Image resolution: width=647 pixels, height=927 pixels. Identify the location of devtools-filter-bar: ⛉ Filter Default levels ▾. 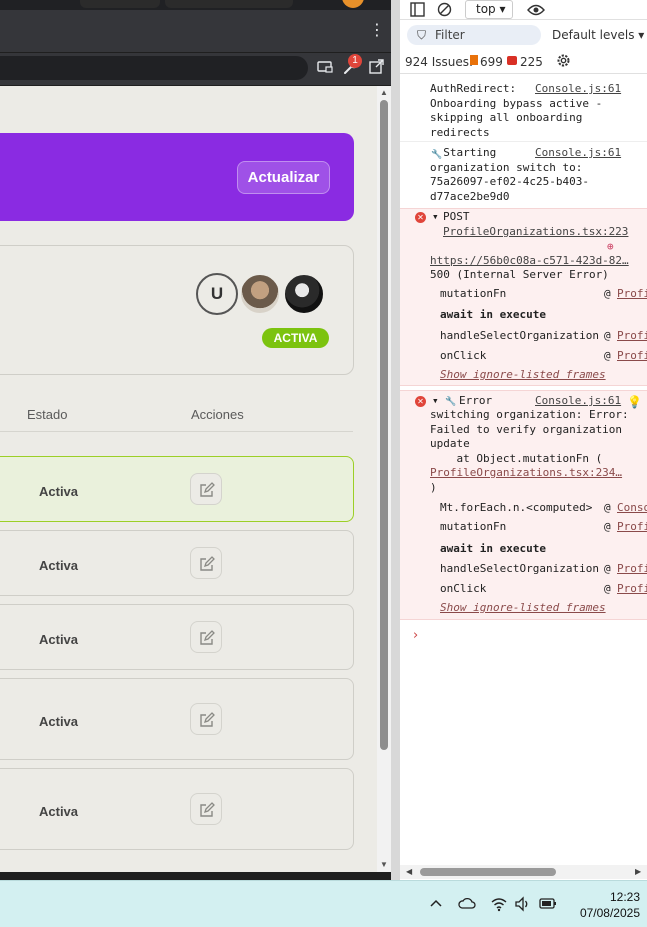
(523, 36).